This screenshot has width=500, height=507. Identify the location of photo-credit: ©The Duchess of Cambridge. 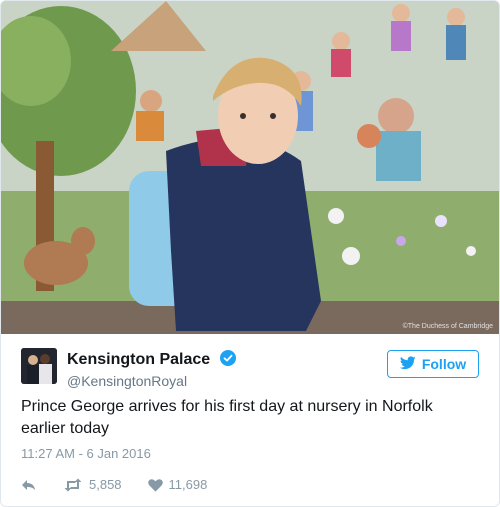
(447, 326).